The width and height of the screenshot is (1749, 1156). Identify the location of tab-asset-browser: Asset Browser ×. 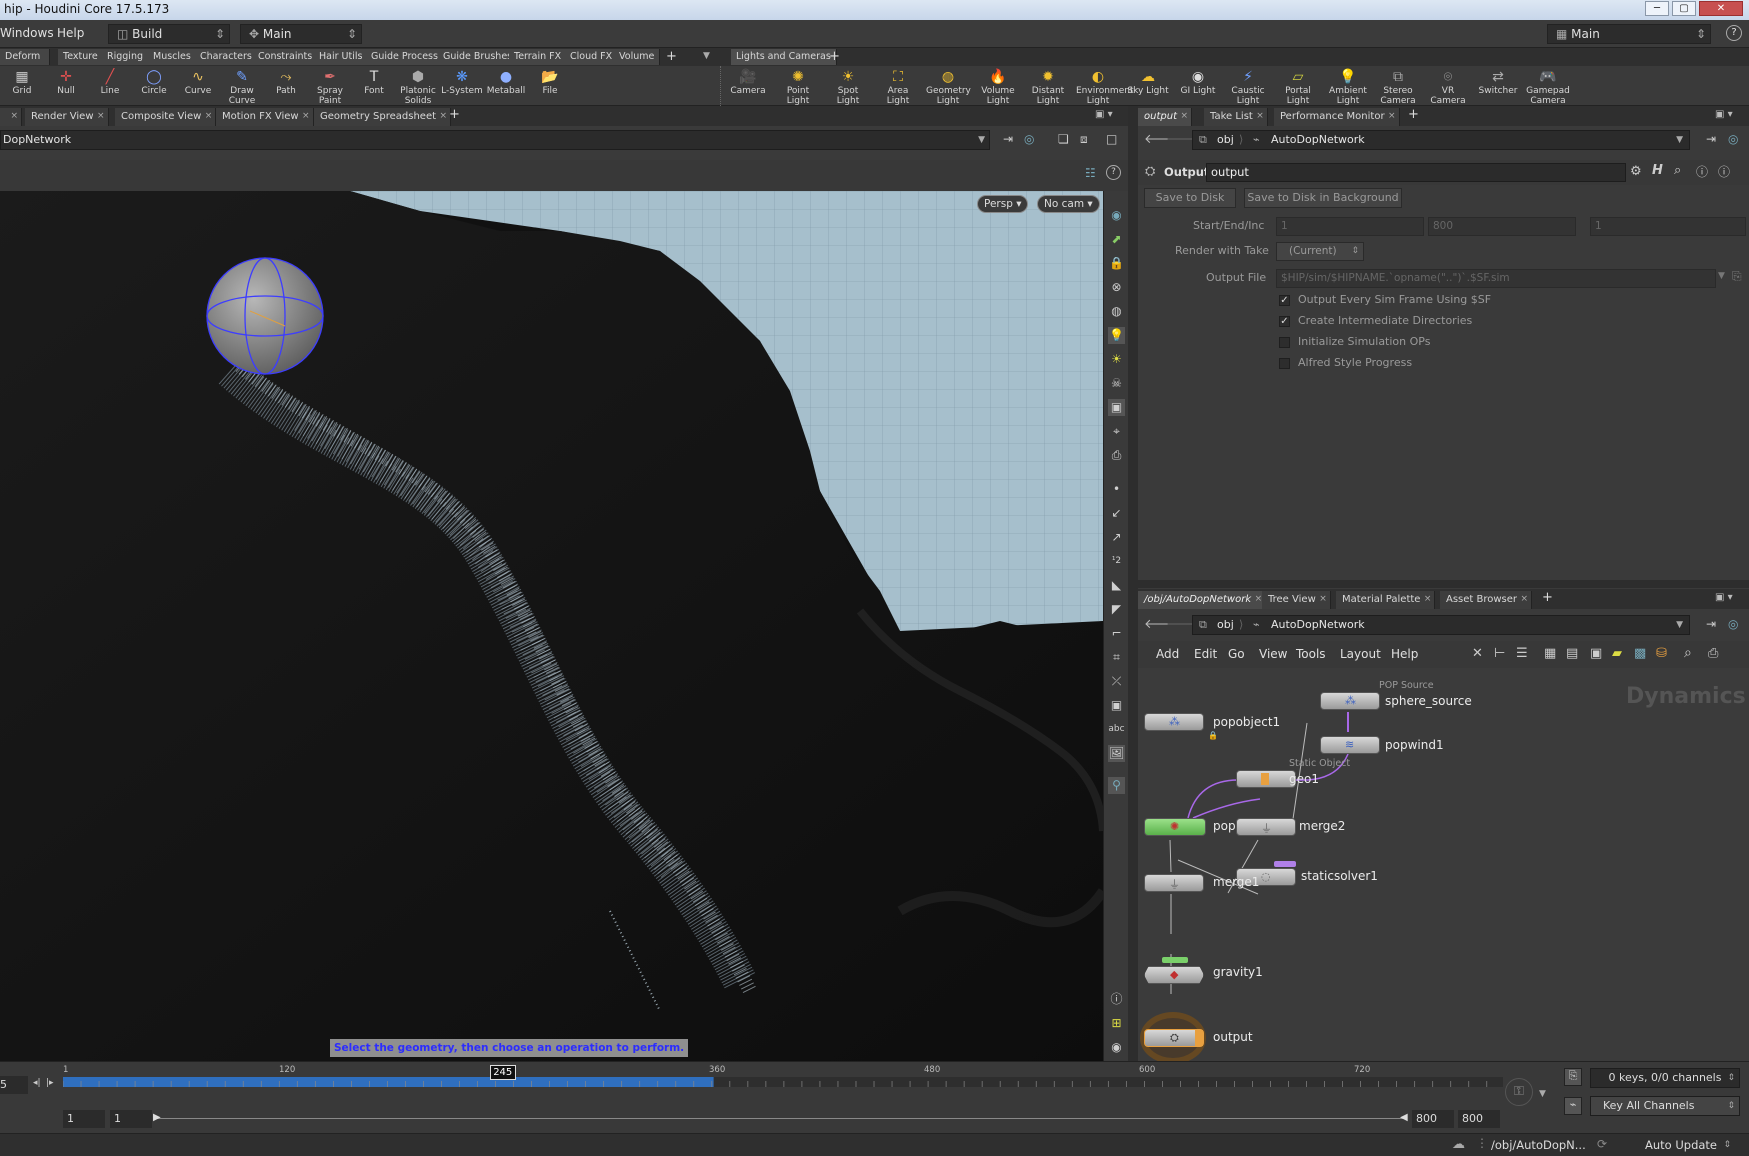
(1486, 600).